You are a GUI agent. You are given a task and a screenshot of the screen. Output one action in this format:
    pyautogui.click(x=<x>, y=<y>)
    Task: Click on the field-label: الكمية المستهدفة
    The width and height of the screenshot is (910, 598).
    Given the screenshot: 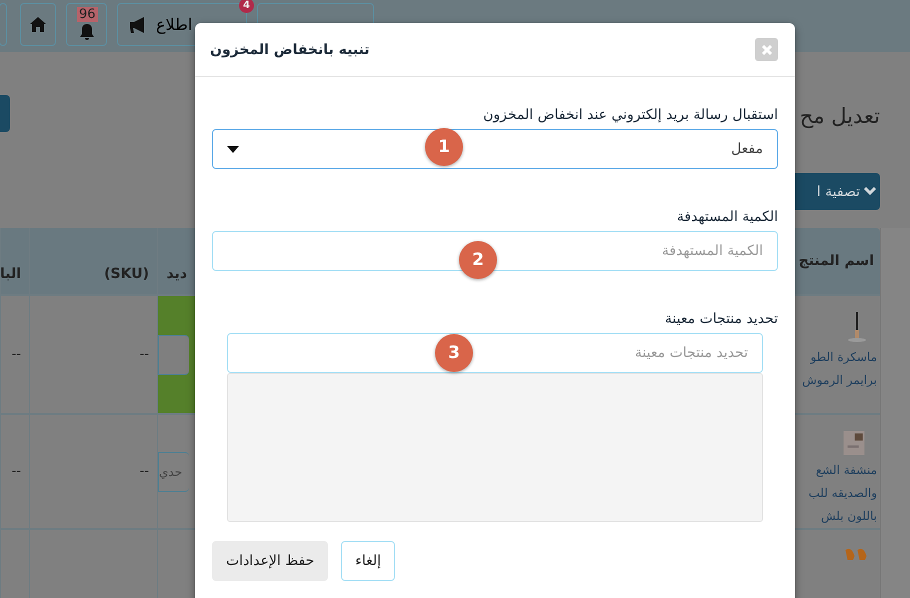 What is the action you would take?
    pyautogui.click(x=727, y=217)
    